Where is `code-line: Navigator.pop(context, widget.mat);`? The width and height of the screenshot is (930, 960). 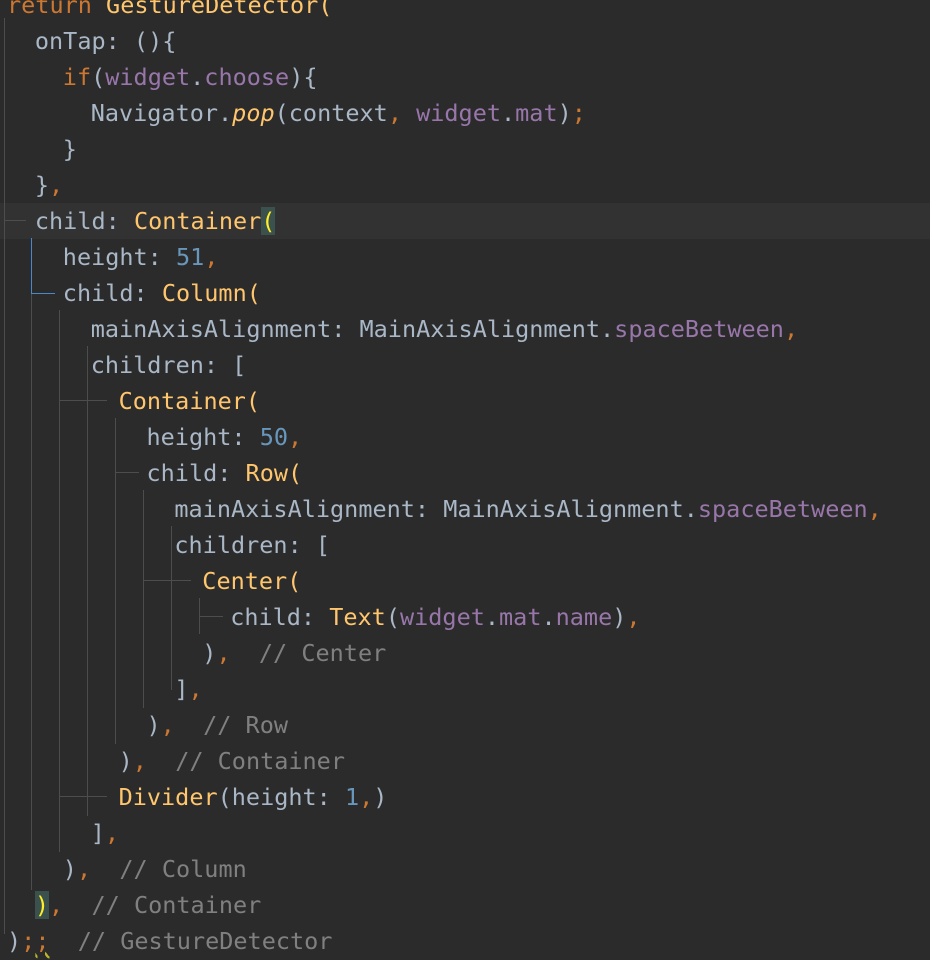 code-line: Navigator.pop(context, widget.mat); is located at coordinates (338, 113).